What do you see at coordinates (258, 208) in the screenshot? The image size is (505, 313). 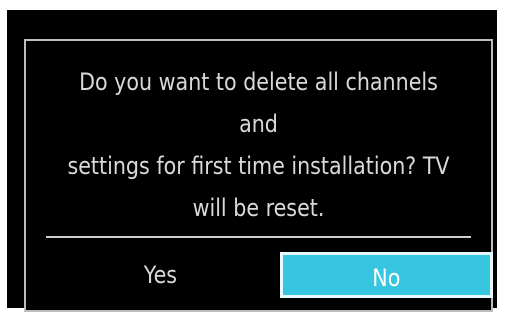 I see `dialog-message-line-3: will be reset.` at bounding box center [258, 208].